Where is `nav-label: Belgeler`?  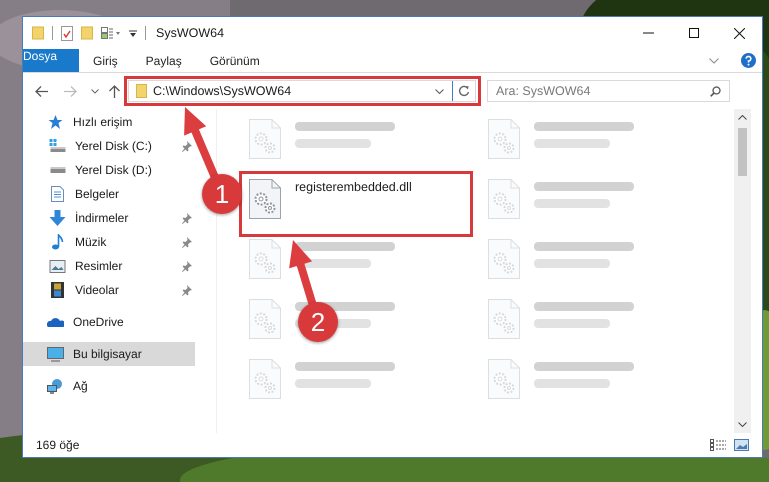
nav-label: Belgeler is located at coordinates (97, 194).